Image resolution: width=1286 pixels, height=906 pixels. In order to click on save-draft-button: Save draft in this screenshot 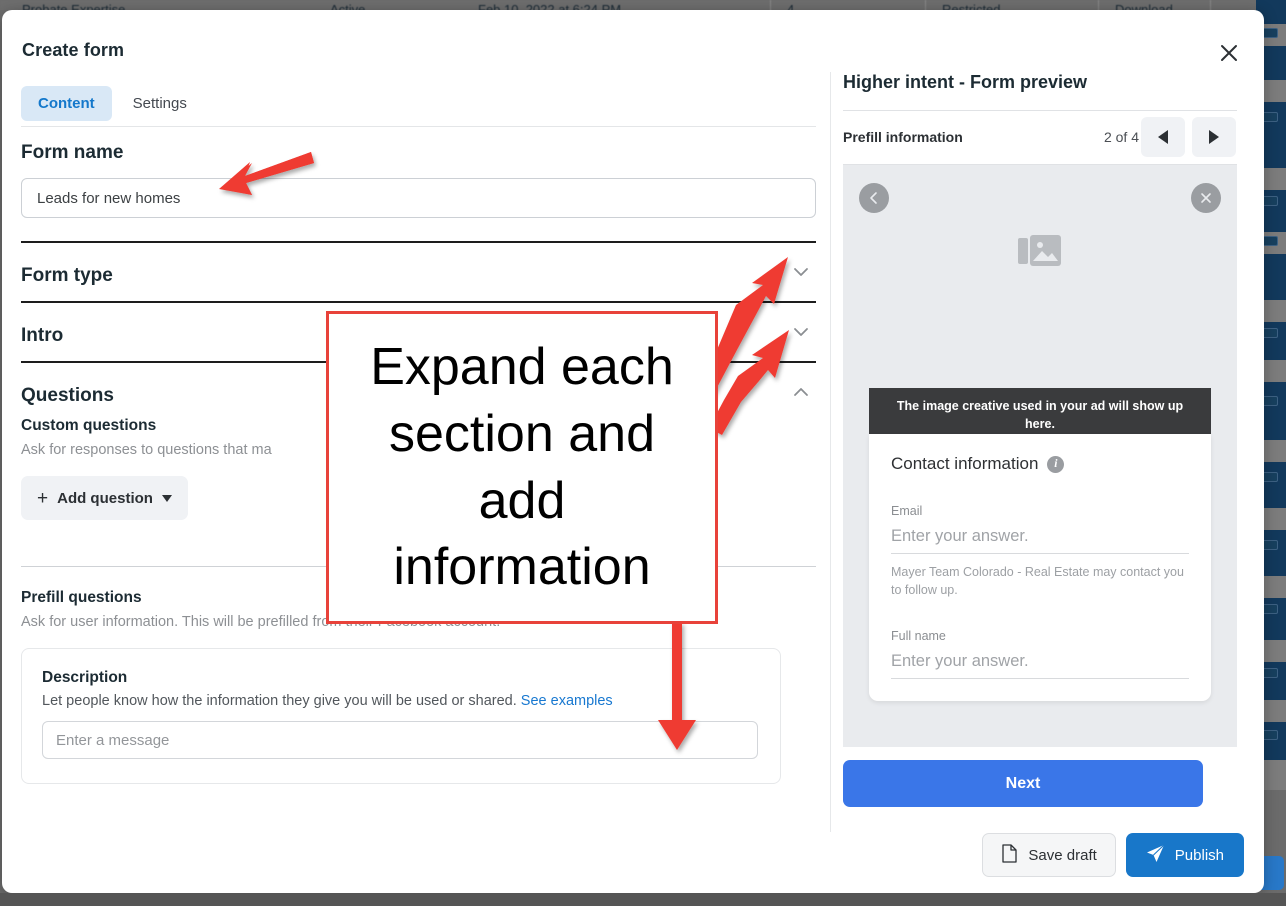, I will do `click(1049, 855)`.